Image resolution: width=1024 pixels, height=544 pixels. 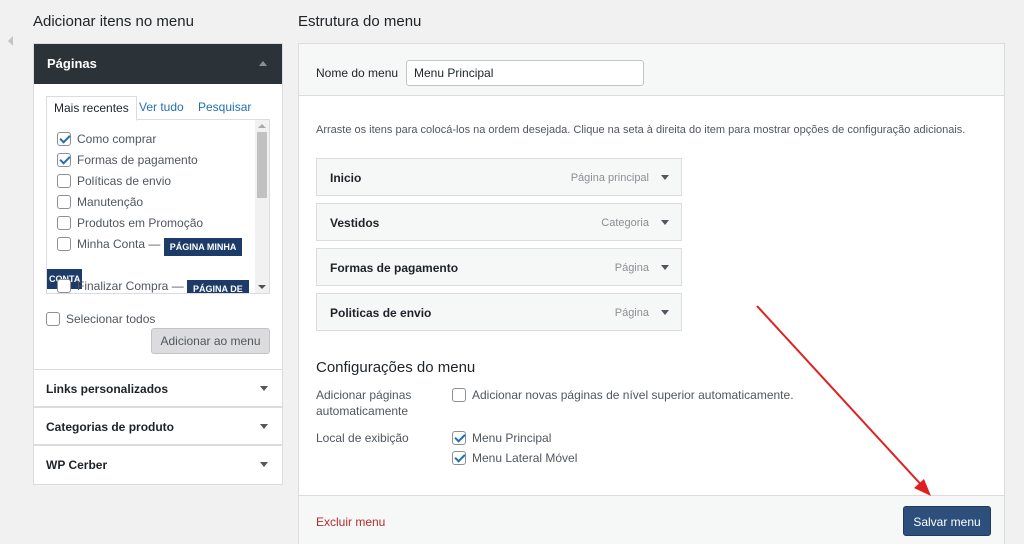 I want to click on pages-tabs: Mais recentes Ver tudo Pesquisar, so click(x=158, y=108).